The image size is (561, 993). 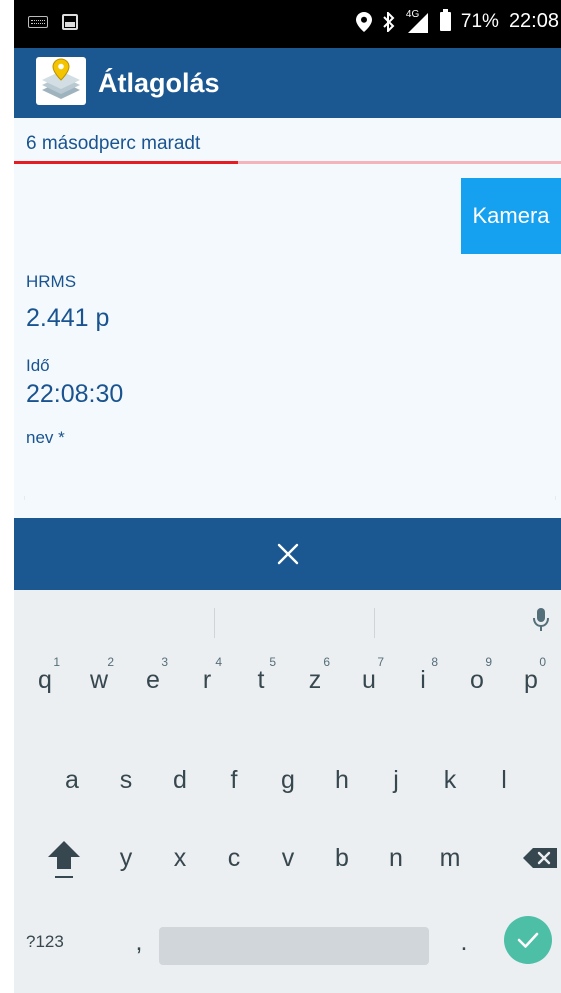 I want to click on shift-icon, so click(x=64, y=859).